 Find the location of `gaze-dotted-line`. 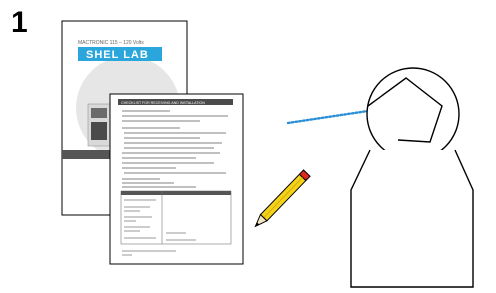

gaze-dotted-line is located at coordinates (328, 117).